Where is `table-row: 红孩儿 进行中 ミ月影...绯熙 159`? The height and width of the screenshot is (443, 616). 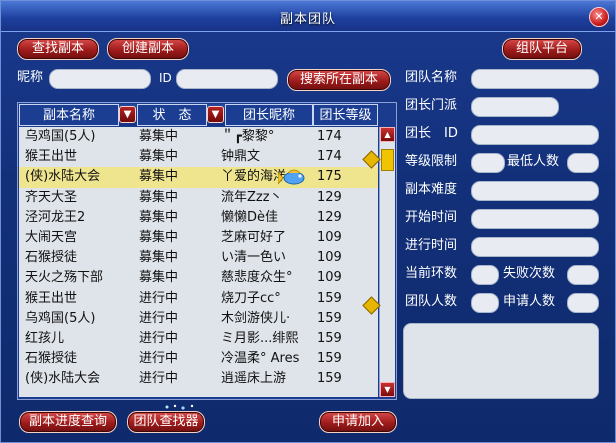
table-row: 红孩儿 进行中 ミ月影...绯熙 159 is located at coordinates (198, 339).